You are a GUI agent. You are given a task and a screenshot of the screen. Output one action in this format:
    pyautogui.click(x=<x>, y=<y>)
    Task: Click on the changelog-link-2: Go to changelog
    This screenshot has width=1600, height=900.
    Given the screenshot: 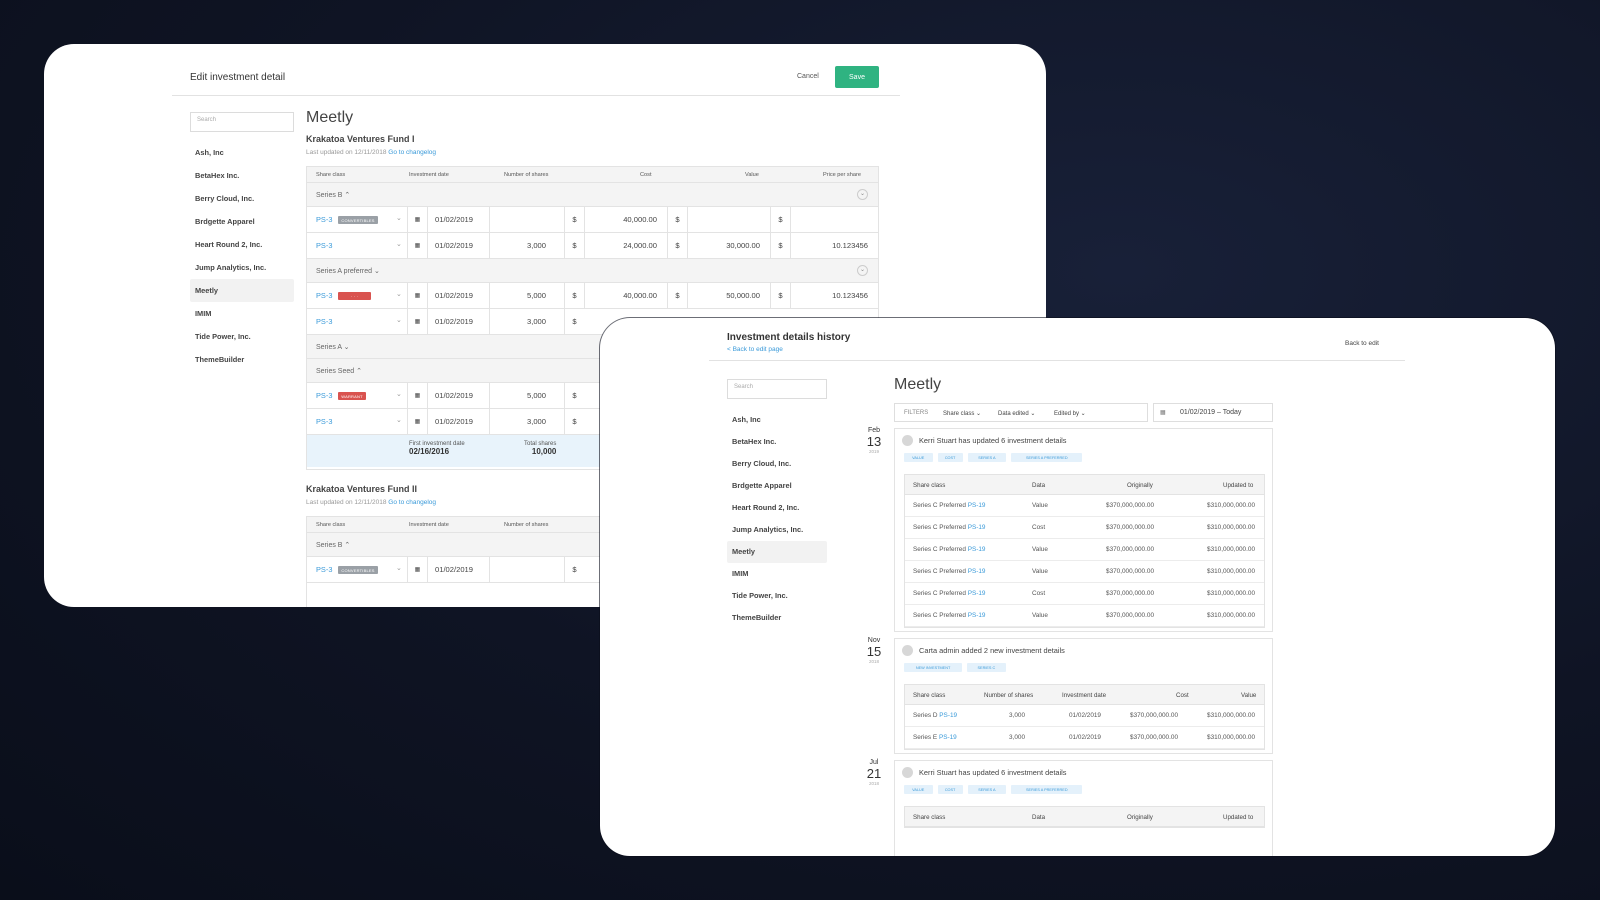 What is the action you would take?
    pyautogui.click(x=412, y=502)
    